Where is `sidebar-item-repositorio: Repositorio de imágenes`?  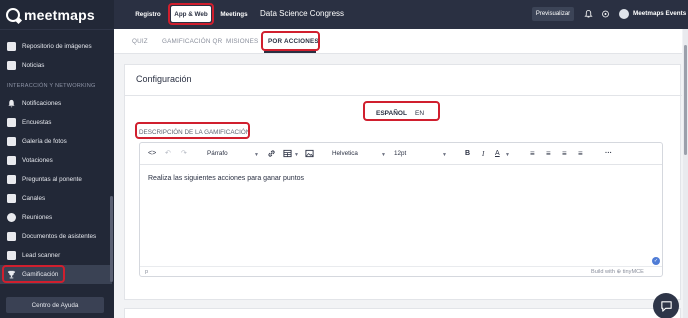 sidebar-item-repositorio: Repositorio de imágenes is located at coordinates (56, 46).